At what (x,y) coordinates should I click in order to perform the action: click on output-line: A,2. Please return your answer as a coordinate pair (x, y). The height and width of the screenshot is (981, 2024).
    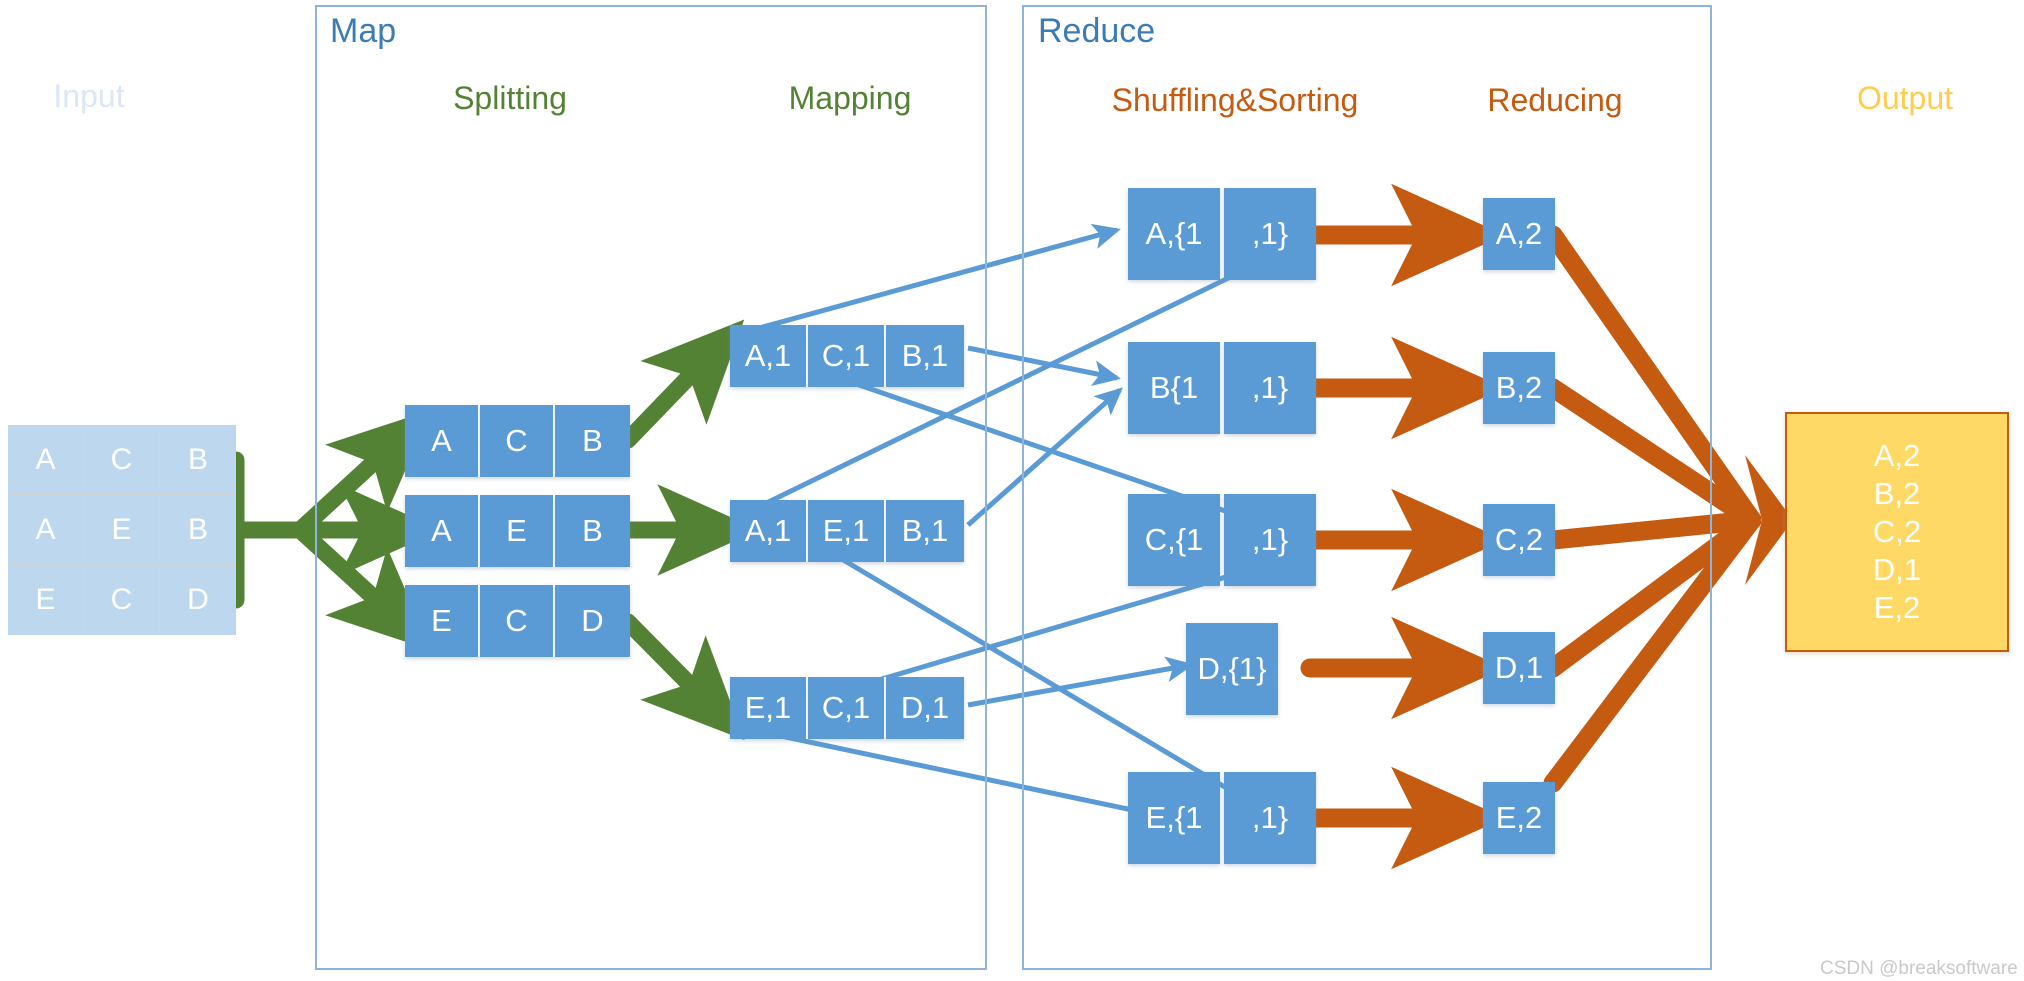
    Looking at the image, I should click on (1897, 456).